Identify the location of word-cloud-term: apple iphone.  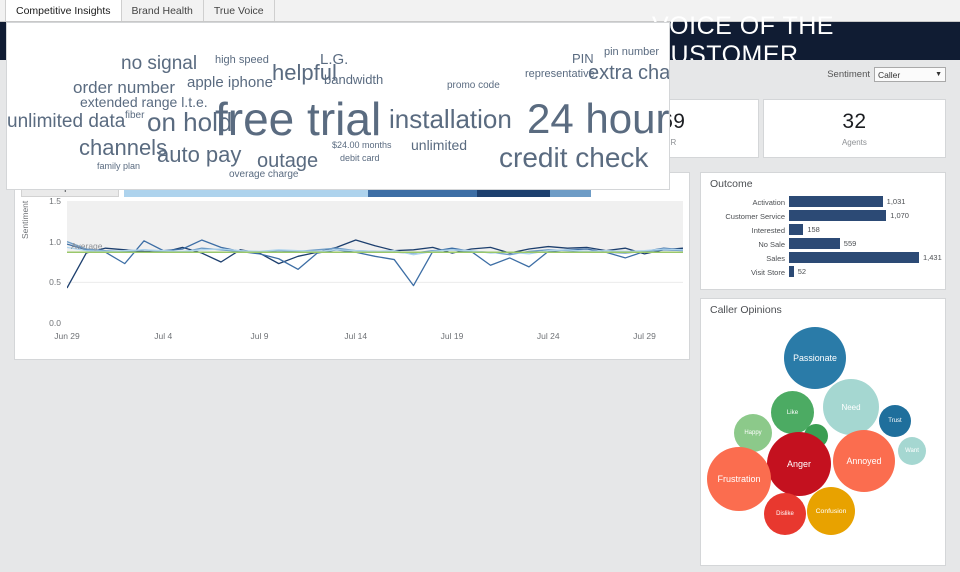
(230, 83).